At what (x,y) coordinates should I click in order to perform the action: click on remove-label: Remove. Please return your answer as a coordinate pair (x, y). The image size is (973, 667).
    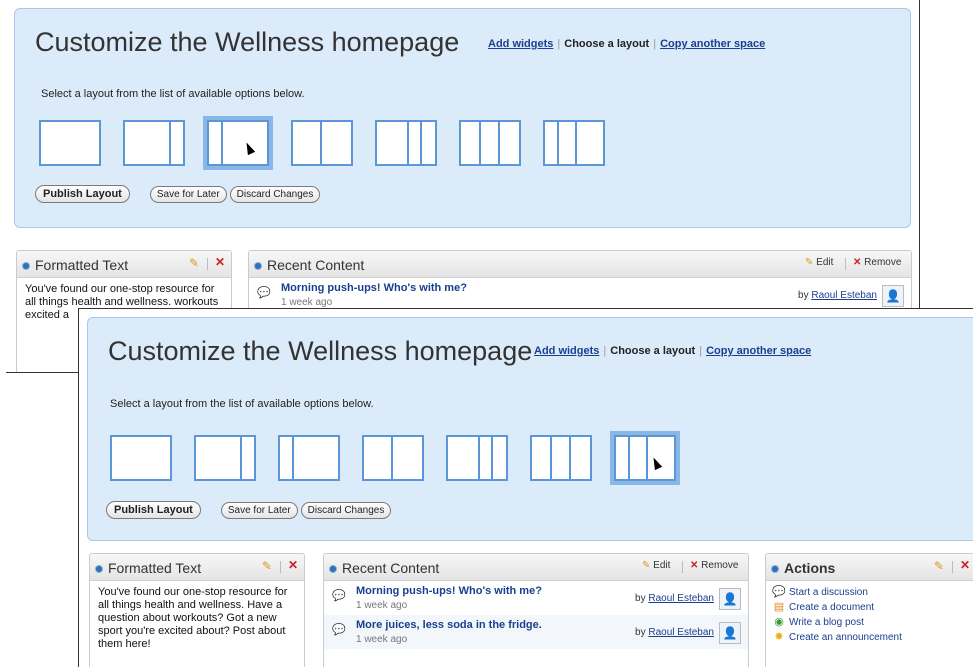
    Looking at the image, I should click on (883, 262).